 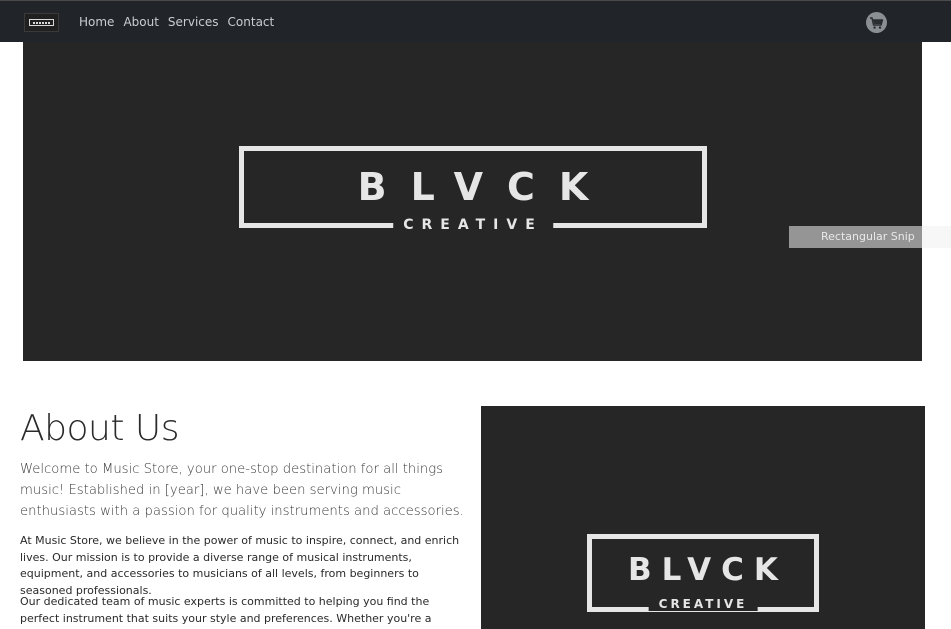 What do you see at coordinates (251, 22) in the screenshot?
I see `nav-link-contact: Contact` at bounding box center [251, 22].